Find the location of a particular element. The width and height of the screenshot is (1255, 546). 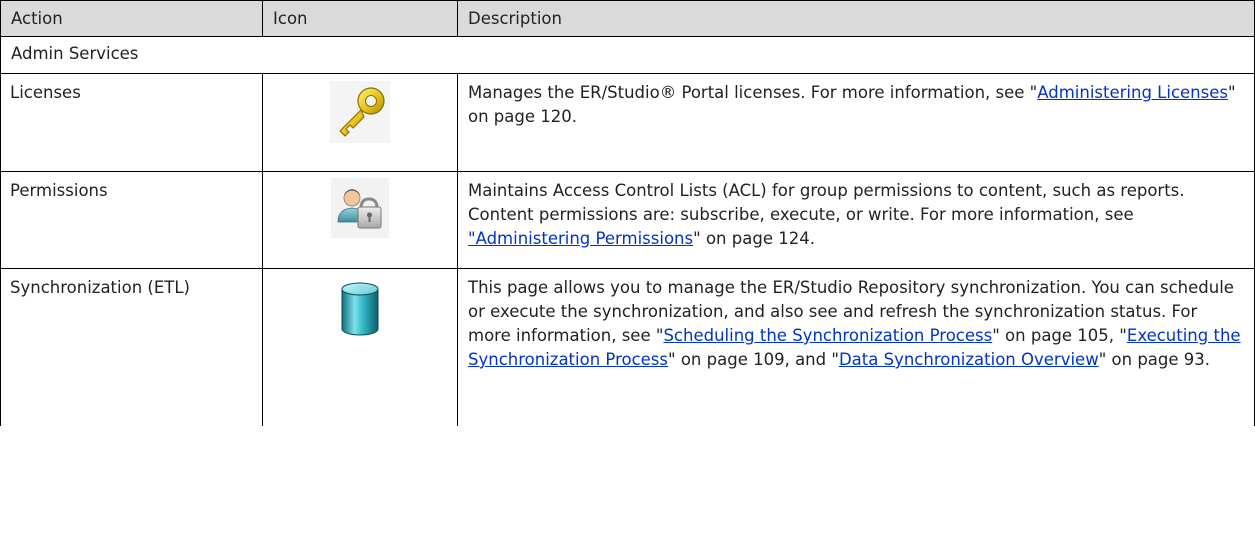

key-icon is located at coordinates (360, 112).